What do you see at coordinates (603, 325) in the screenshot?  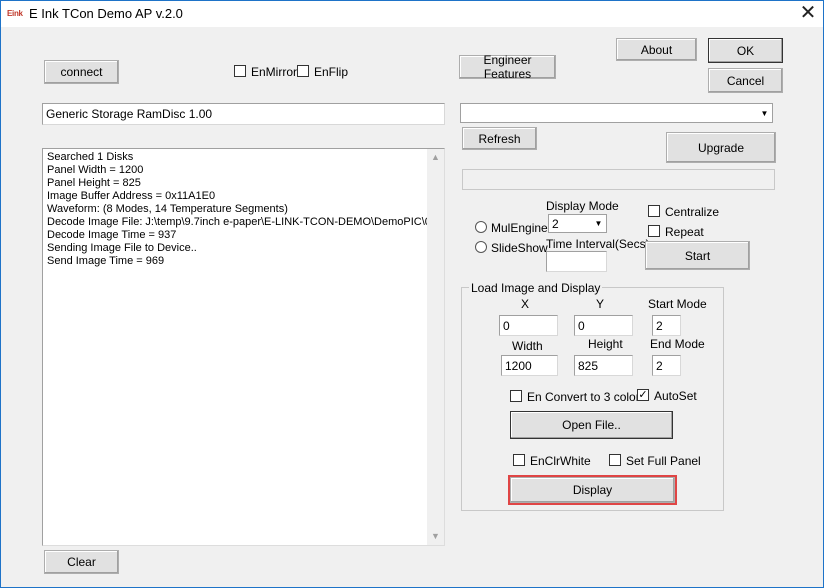 I see `y-input: 0` at bounding box center [603, 325].